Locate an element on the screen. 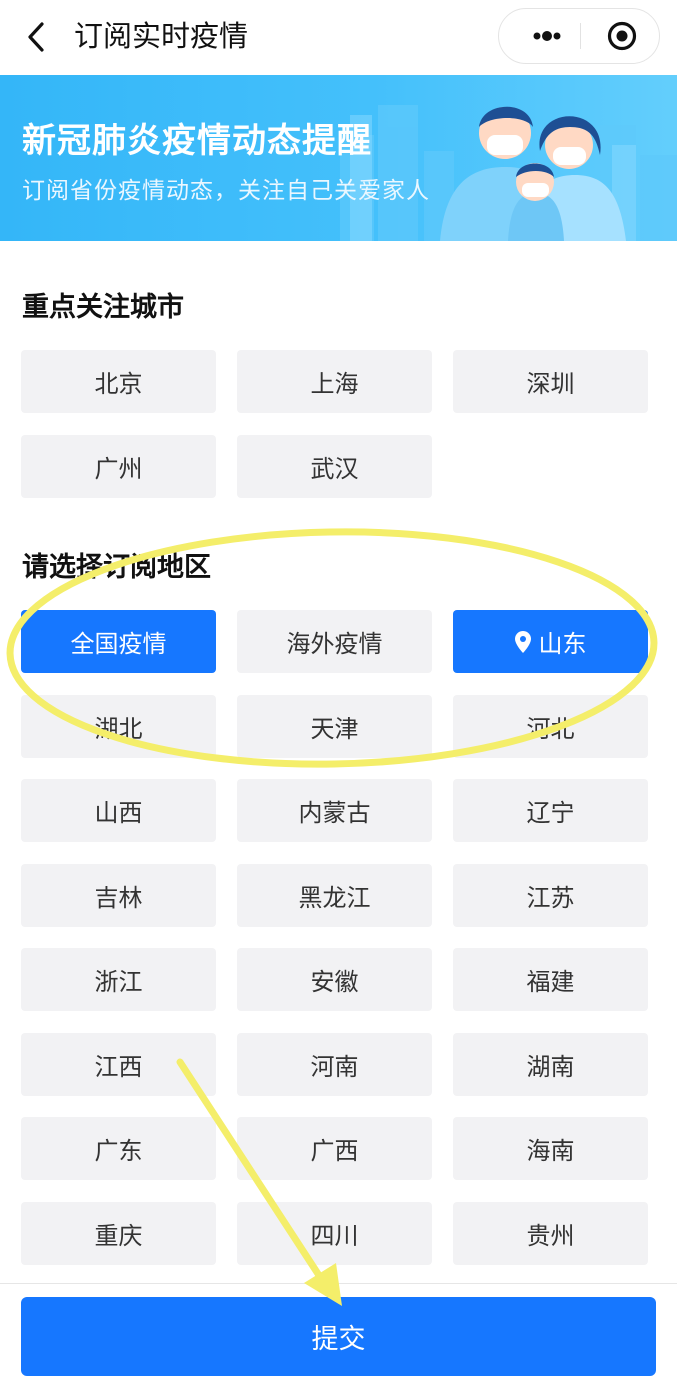 The width and height of the screenshot is (677, 1397). bottom-divider is located at coordinates (338, 1283).